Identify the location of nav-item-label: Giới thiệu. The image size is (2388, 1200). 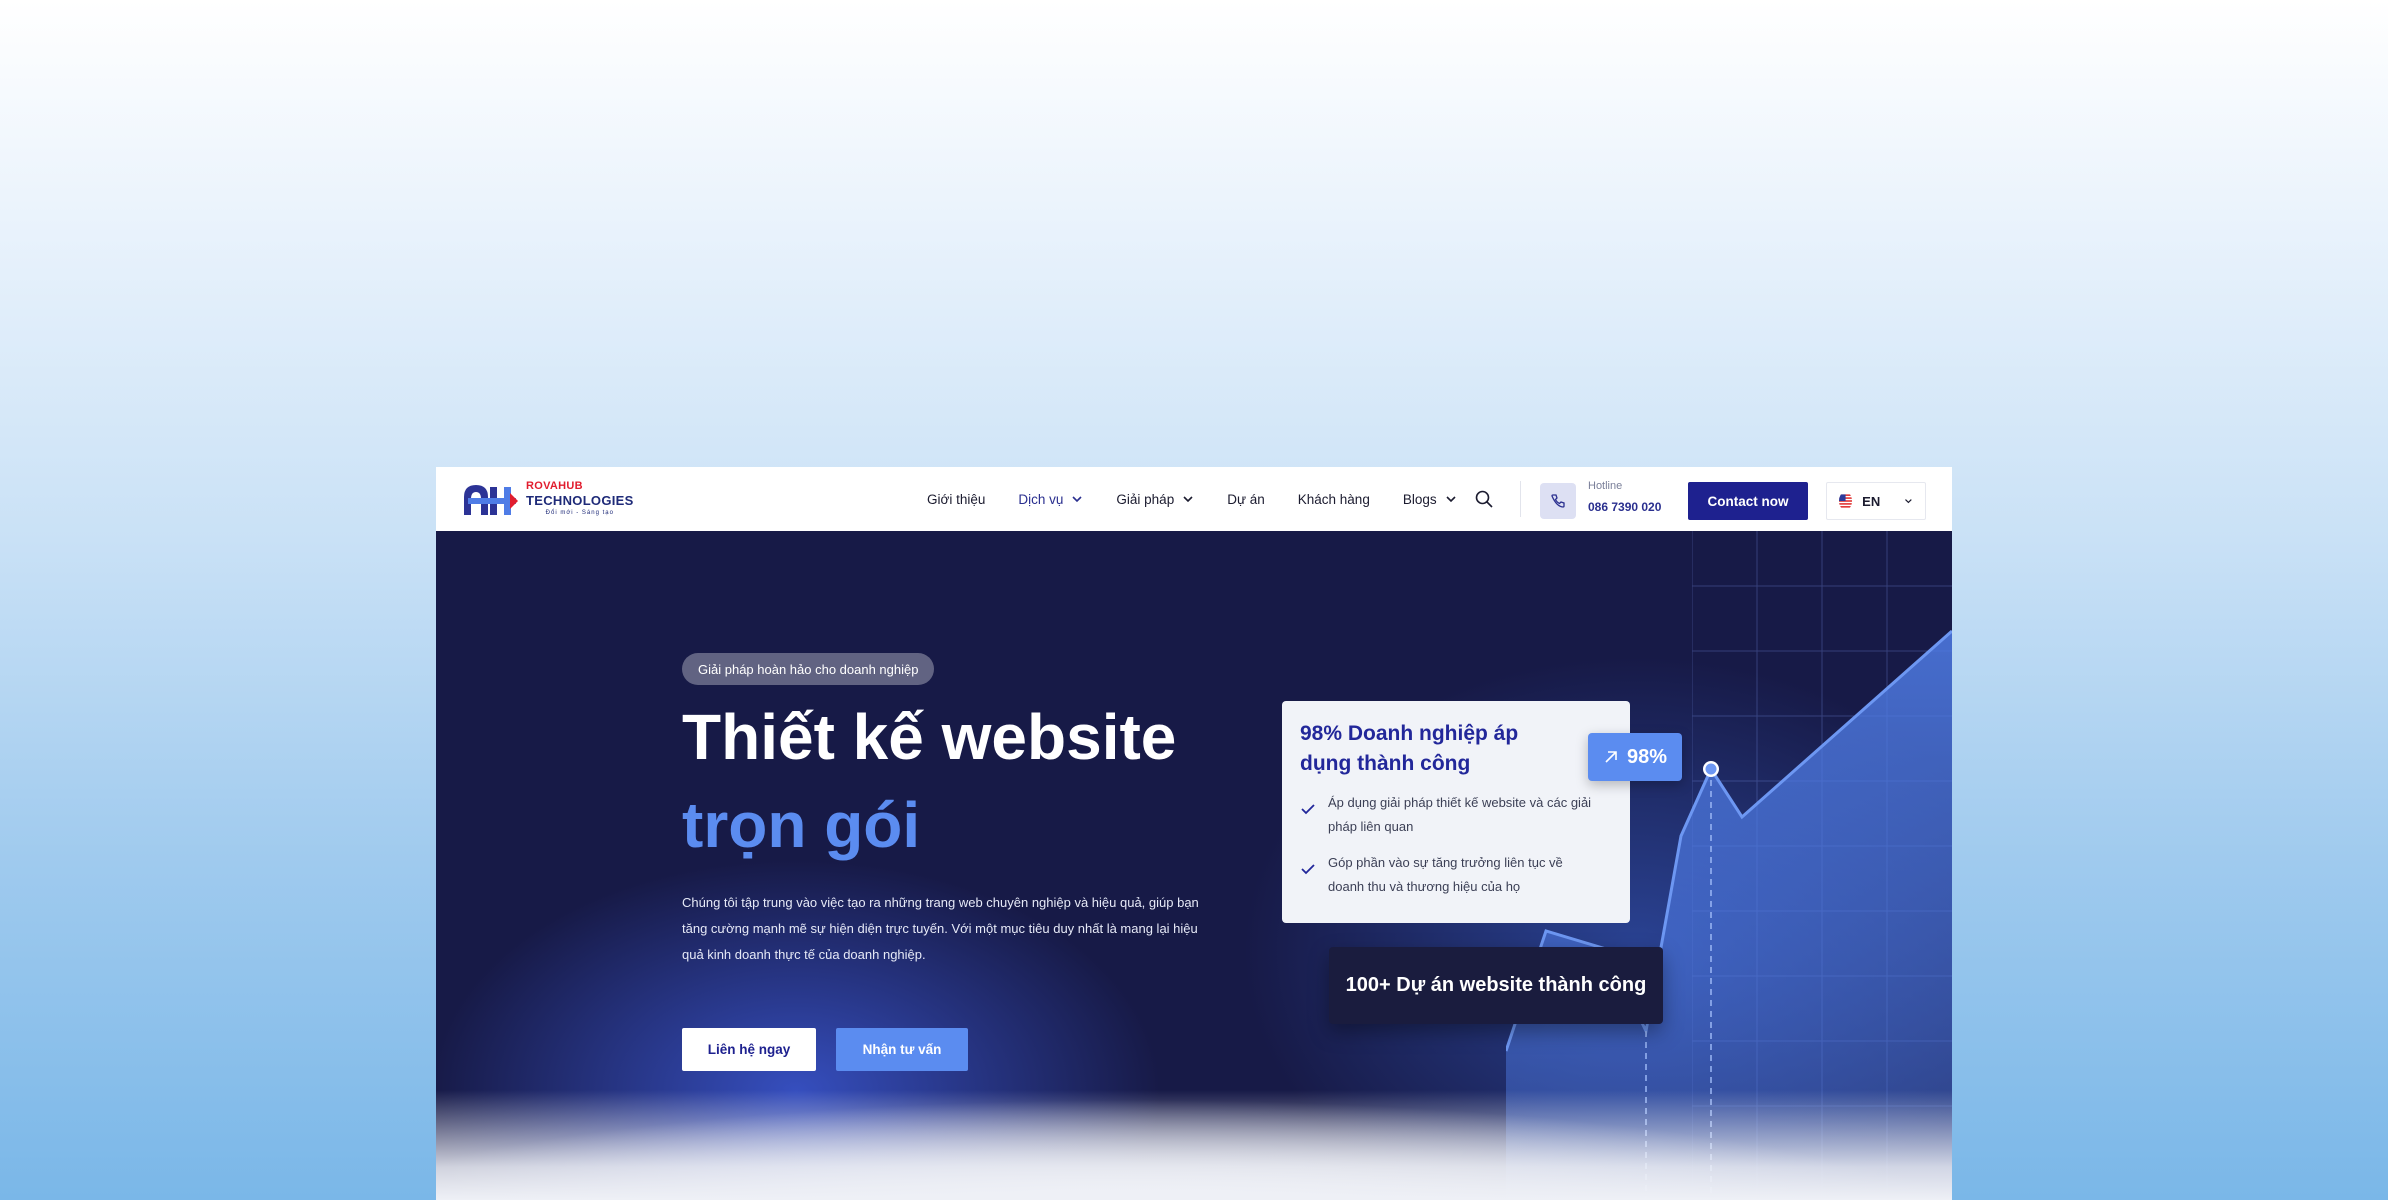
(956, 499).